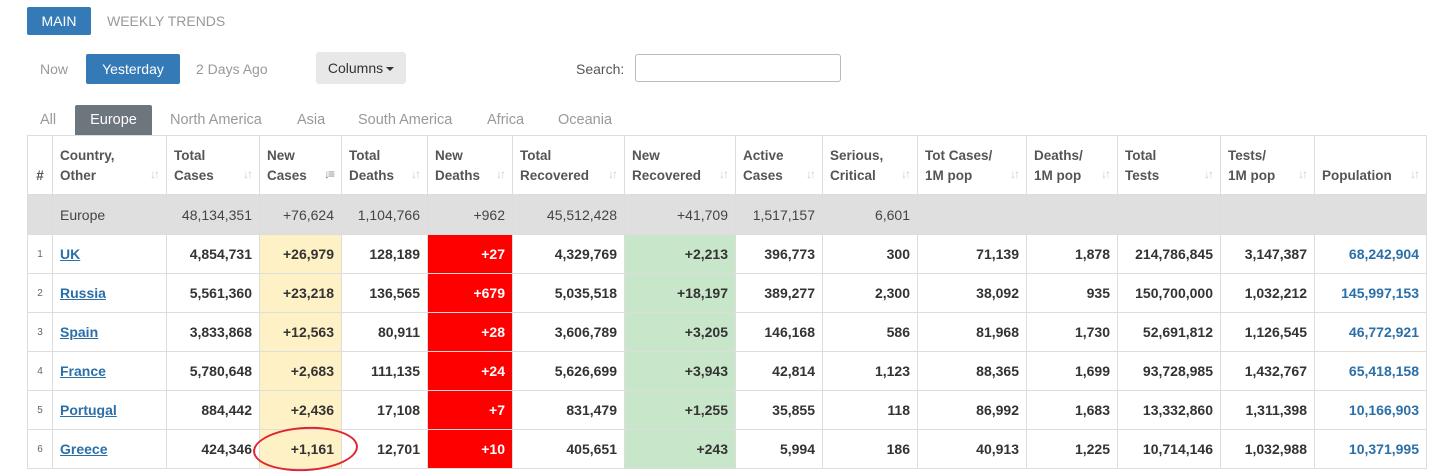 This screenshot has width=1448, height=474. I want to click on header-line-1: Serious,, so click(857, 155).